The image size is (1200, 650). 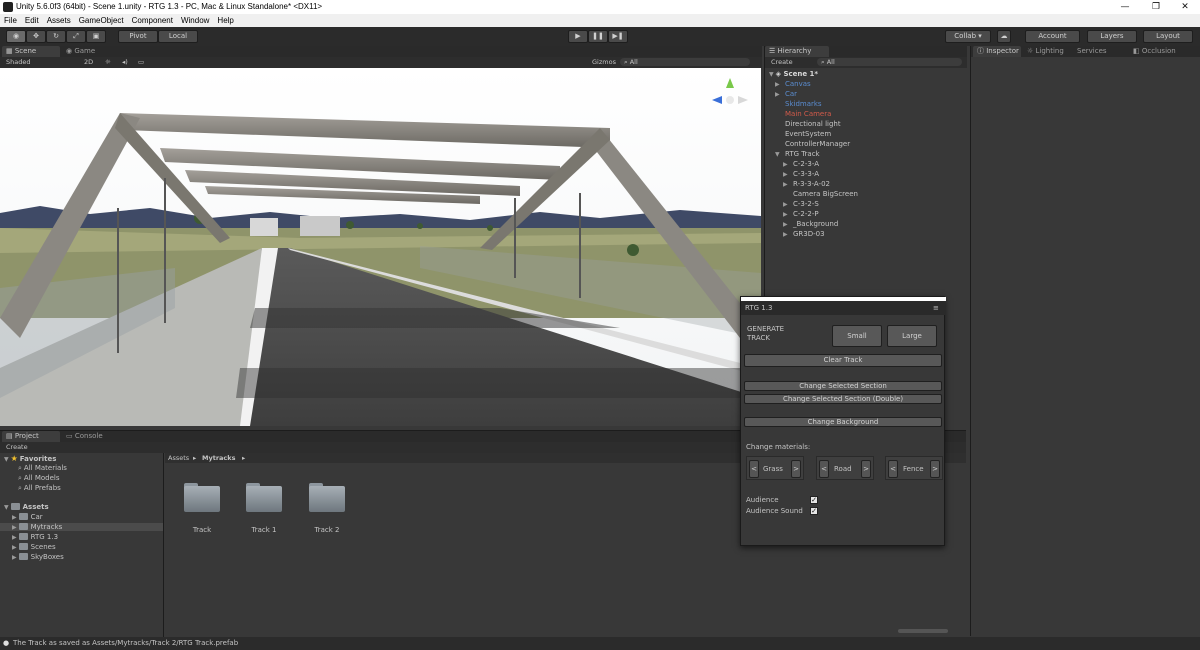 I want to click on step-button: ▶❚, so click(x=618, y=36).